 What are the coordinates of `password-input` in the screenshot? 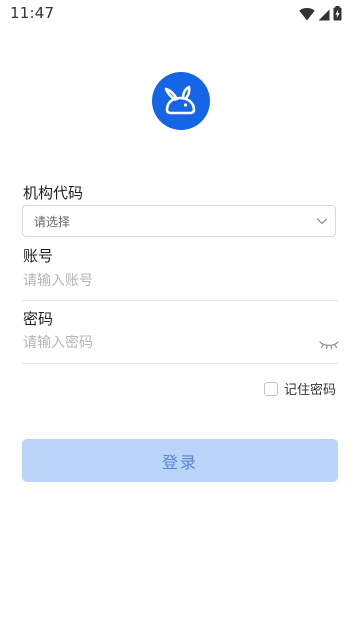 It's located at (171, 343).